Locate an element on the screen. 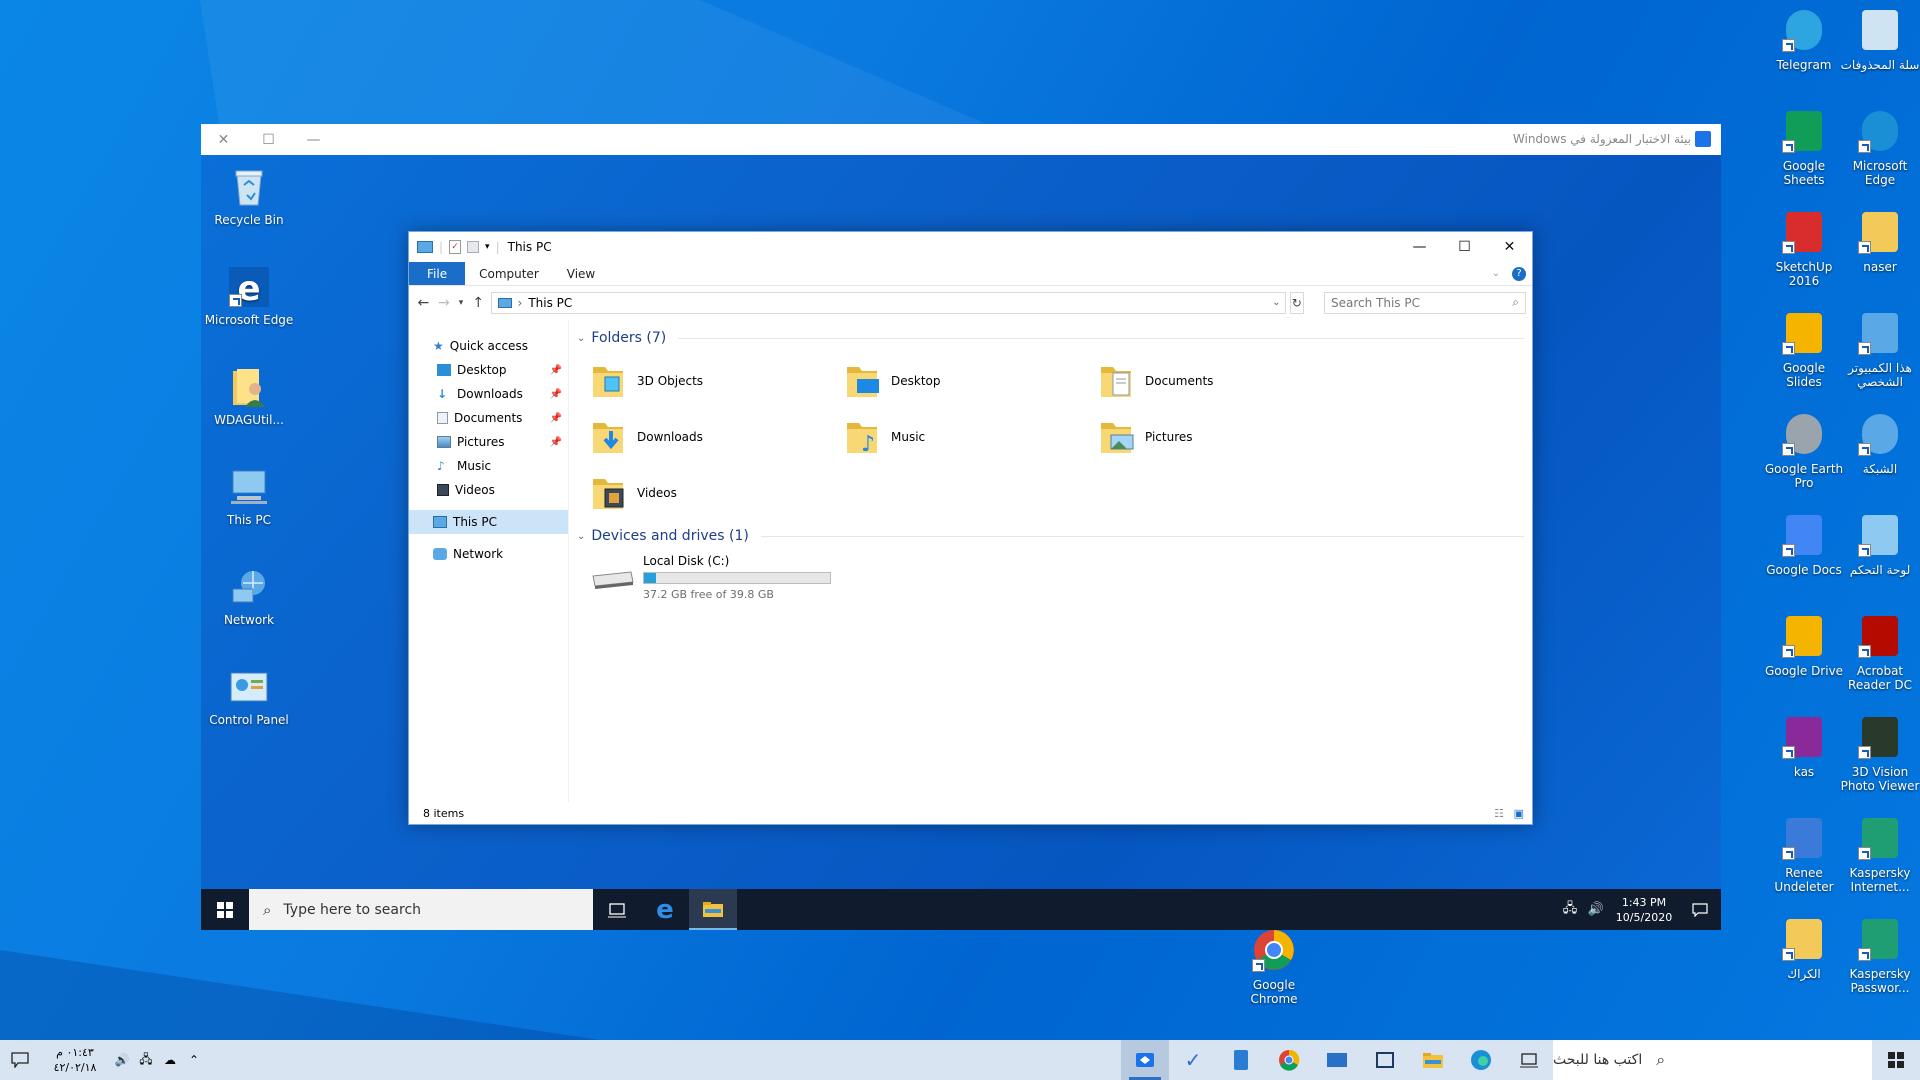 Image resolution: width=1920 pixels, height=1080 pixels. large-icons-view-button: ▣ is located at coordinates (1519, 813).